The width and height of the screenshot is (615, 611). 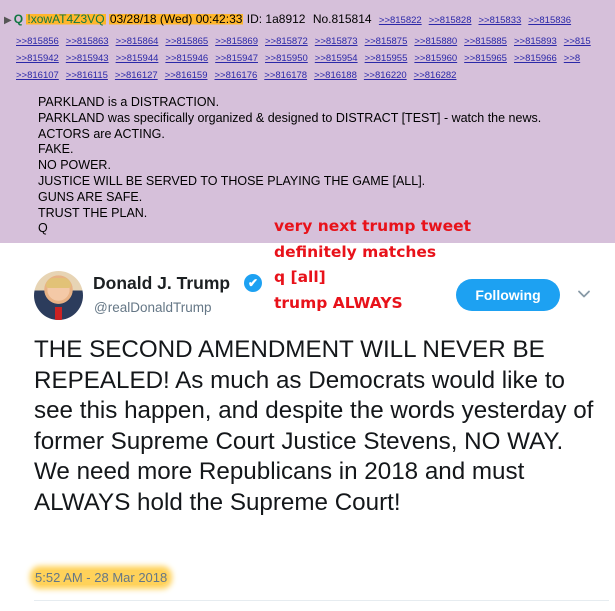 I want to click on post-line: ACTORS are ACTING., so click(x=101, y=133).